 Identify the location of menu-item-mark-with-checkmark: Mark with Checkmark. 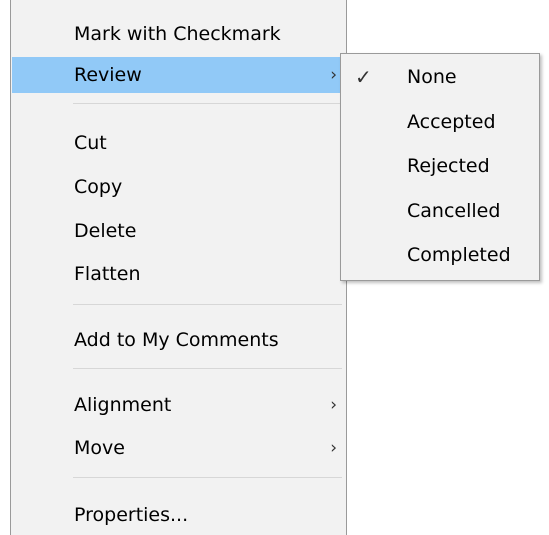
(178, 34).